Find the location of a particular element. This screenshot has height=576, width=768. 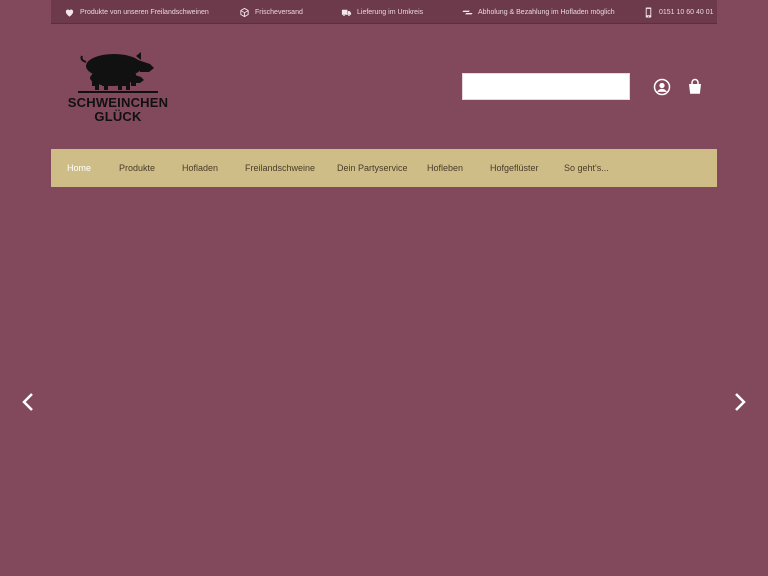

topbar-phone-number: 0151 10 60 40 01 is located at coordinates (686, 12).